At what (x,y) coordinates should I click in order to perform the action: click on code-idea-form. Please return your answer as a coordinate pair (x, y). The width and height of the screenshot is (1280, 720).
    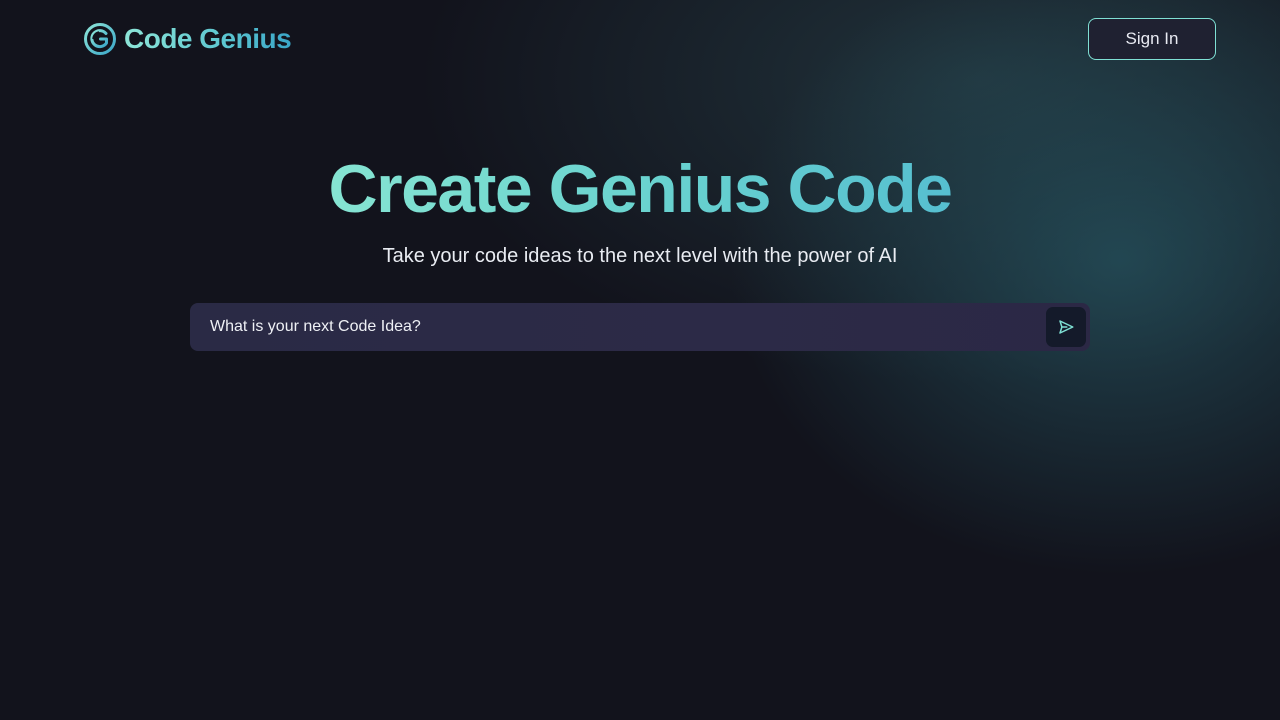
    Looking at the image, I should click on (640, 327).